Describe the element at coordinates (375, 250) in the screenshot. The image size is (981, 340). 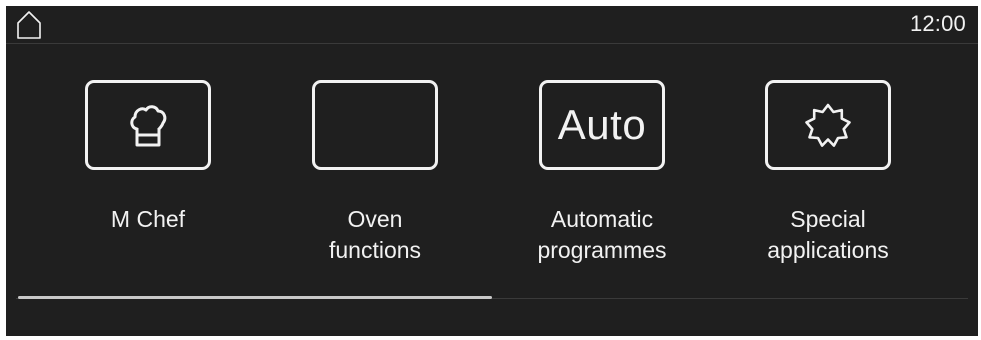
I see `tile-label-line: functions` at that location.